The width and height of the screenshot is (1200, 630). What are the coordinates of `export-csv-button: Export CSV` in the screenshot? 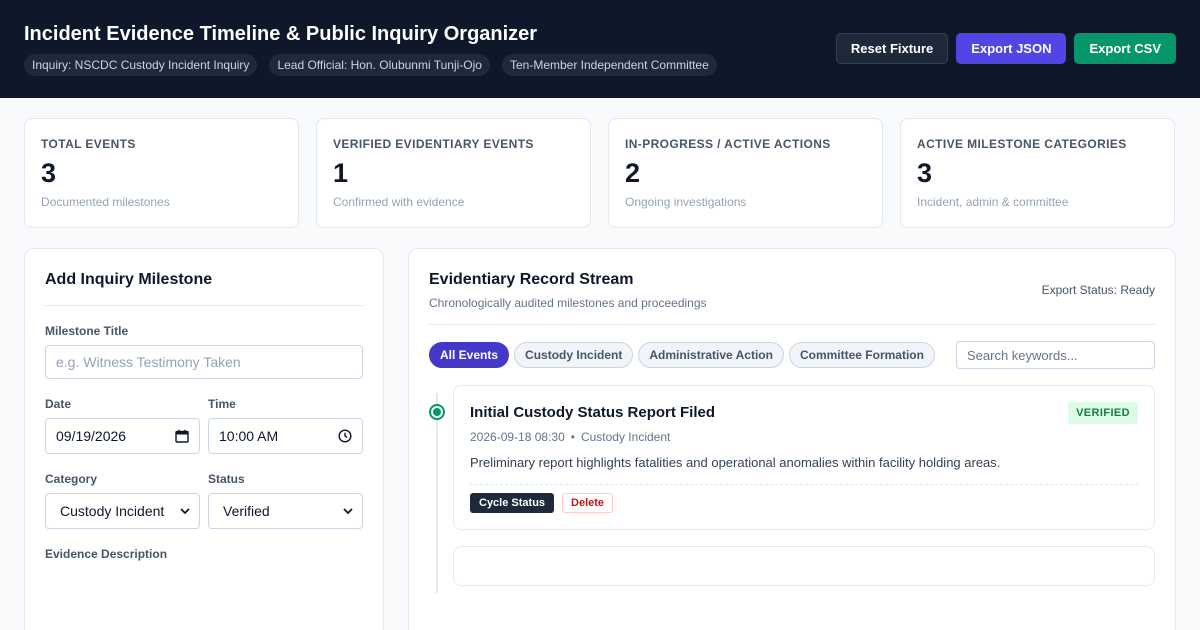 It's located at (1125, 48).